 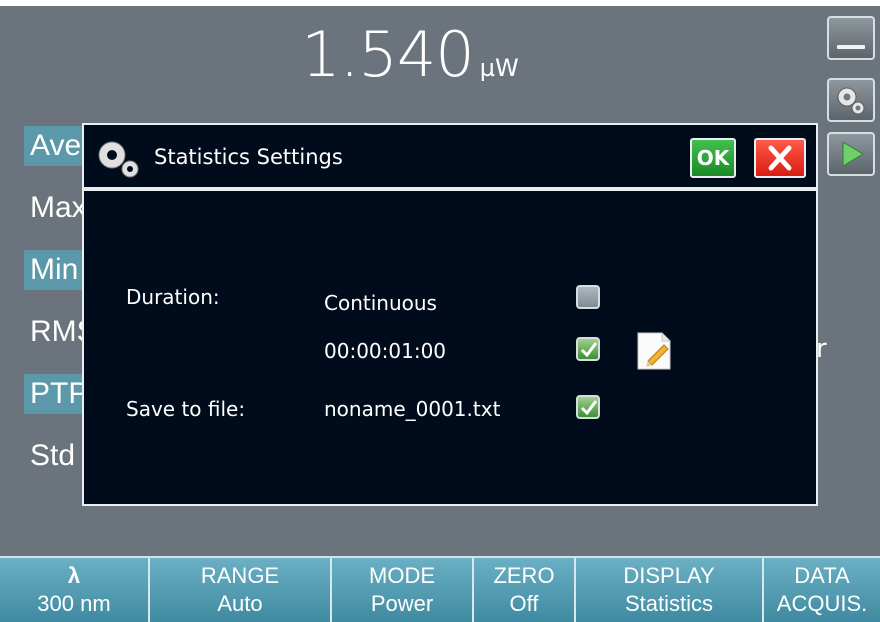 What do you see at coordinates (851, 47) in the screenshot?
I see `minimize-icon` at bounding box center [851, 47].